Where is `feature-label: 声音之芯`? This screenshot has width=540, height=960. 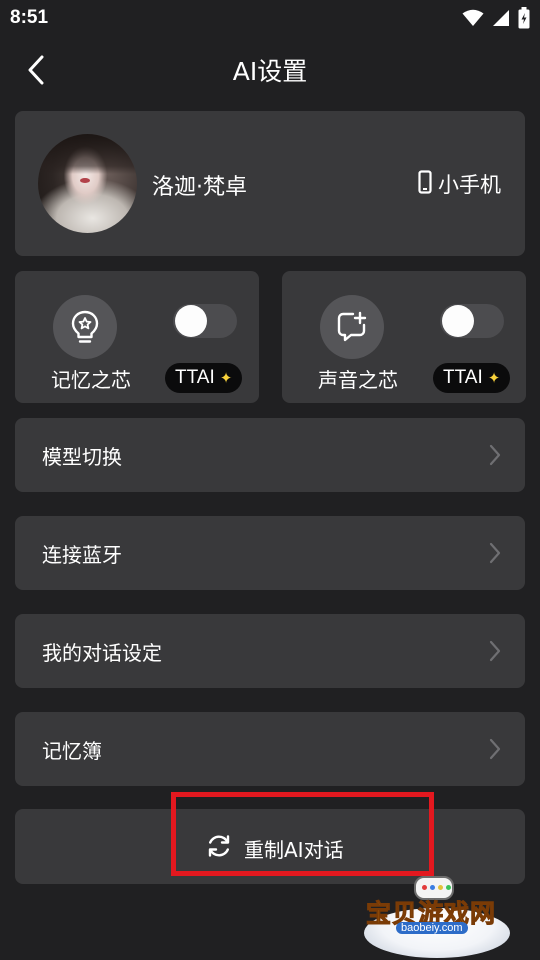 feature-label: 声音之芯 is located at coordinates (358, 380).